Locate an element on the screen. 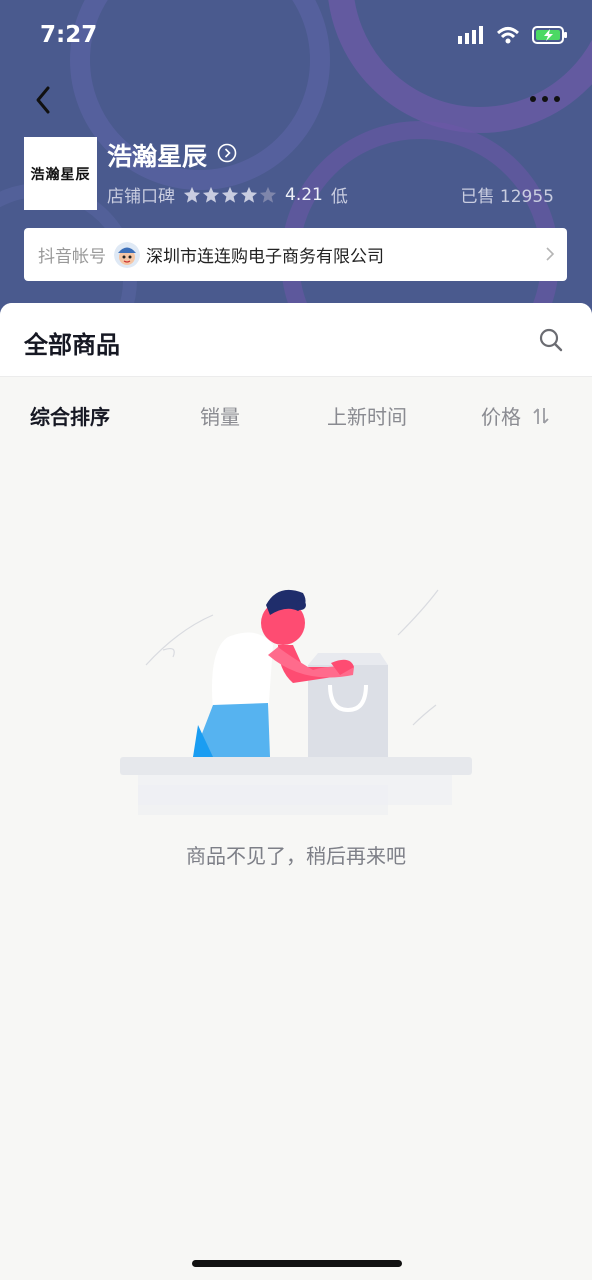  back-arrow-icon is located at coordinates (45, 100).